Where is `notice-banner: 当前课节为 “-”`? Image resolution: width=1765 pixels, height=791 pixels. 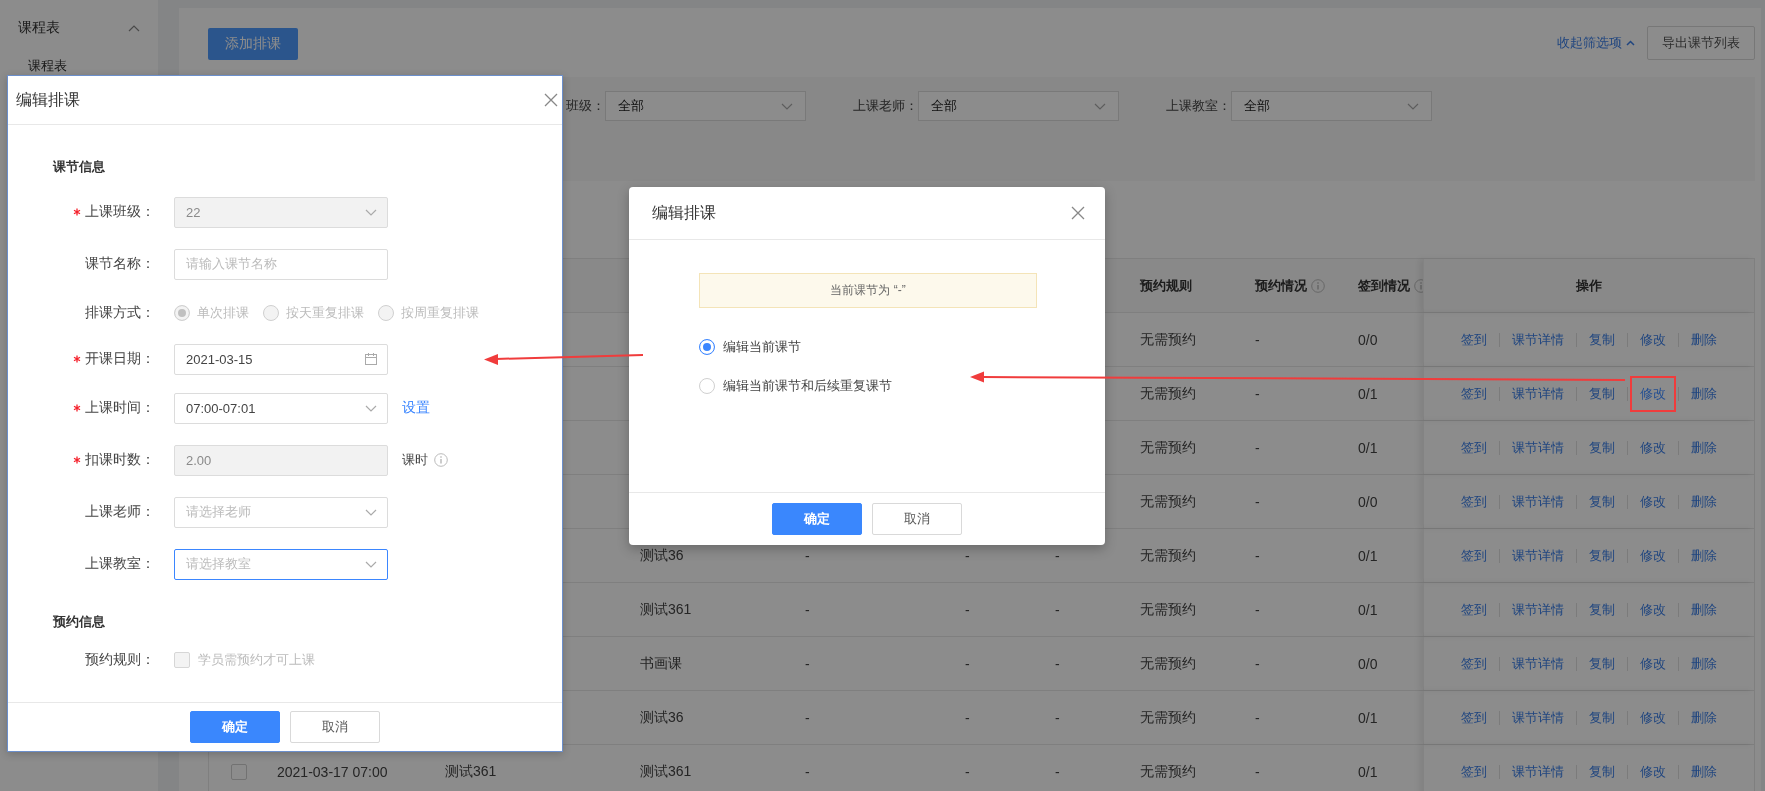
notice-banner: 当前课节为 “-” is located at coordinates (868, 290).